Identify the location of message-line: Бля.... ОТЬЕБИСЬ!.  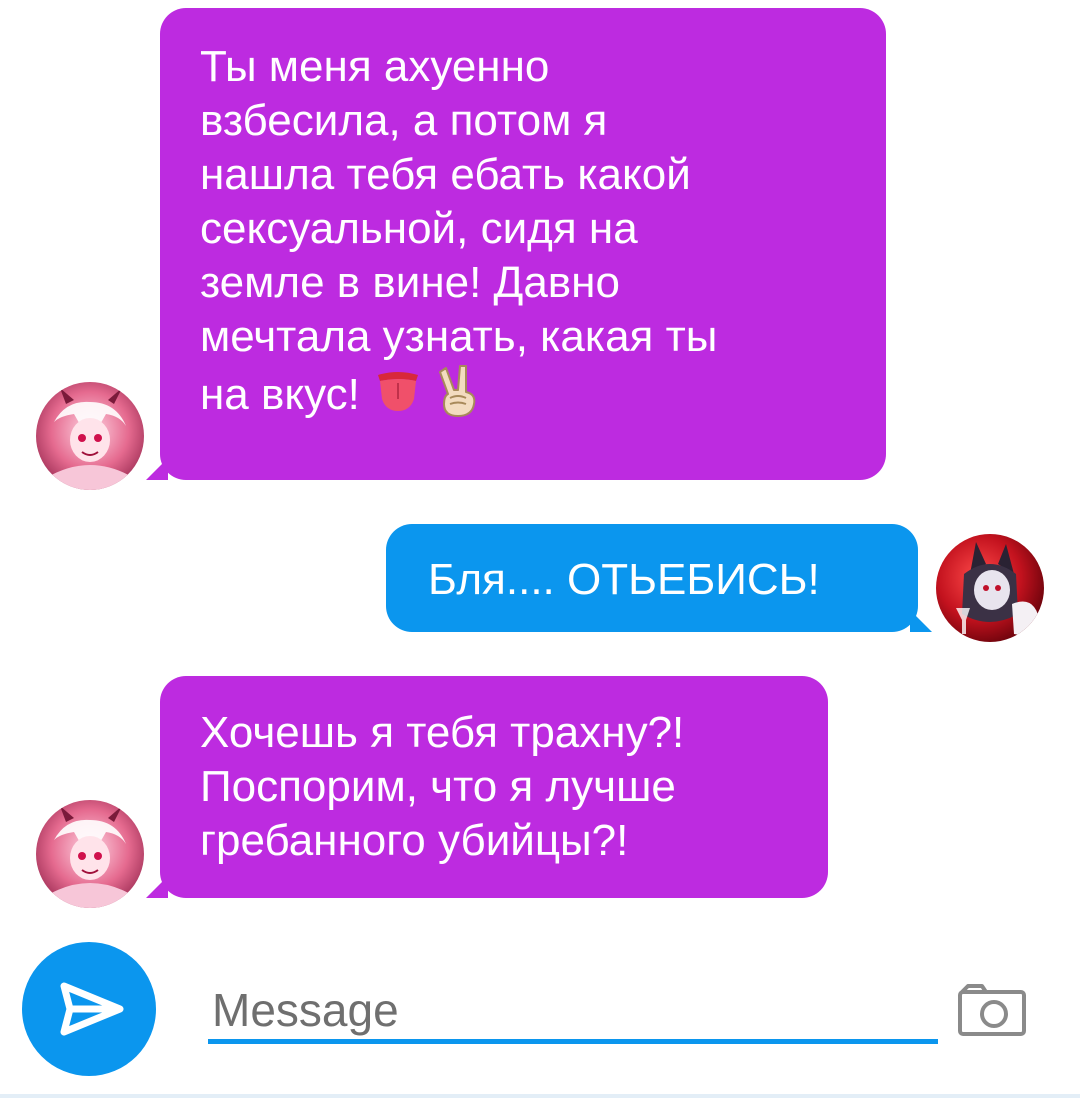
(624, 579).